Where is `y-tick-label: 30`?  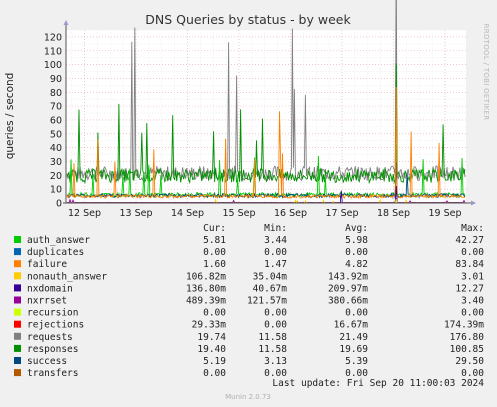
y-tick-label: 30 is located at coordinates (56, 162).